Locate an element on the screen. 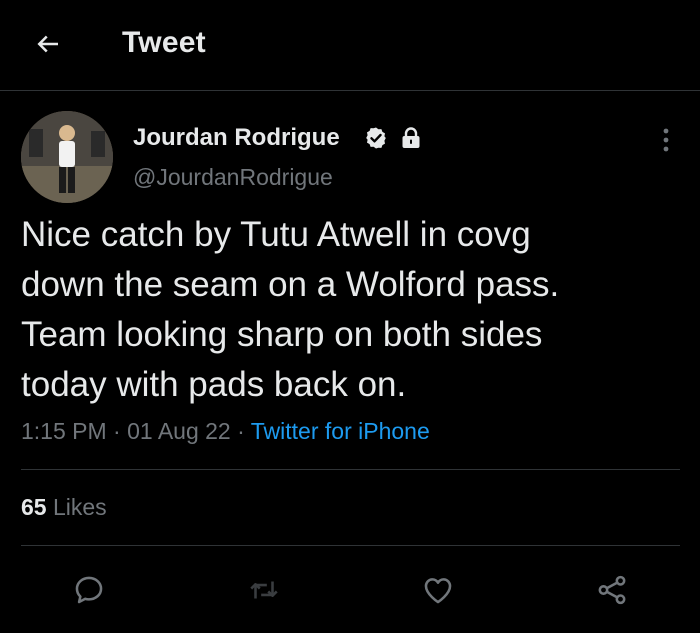  top-bar: Tweet is located at coordinates (350, 45).